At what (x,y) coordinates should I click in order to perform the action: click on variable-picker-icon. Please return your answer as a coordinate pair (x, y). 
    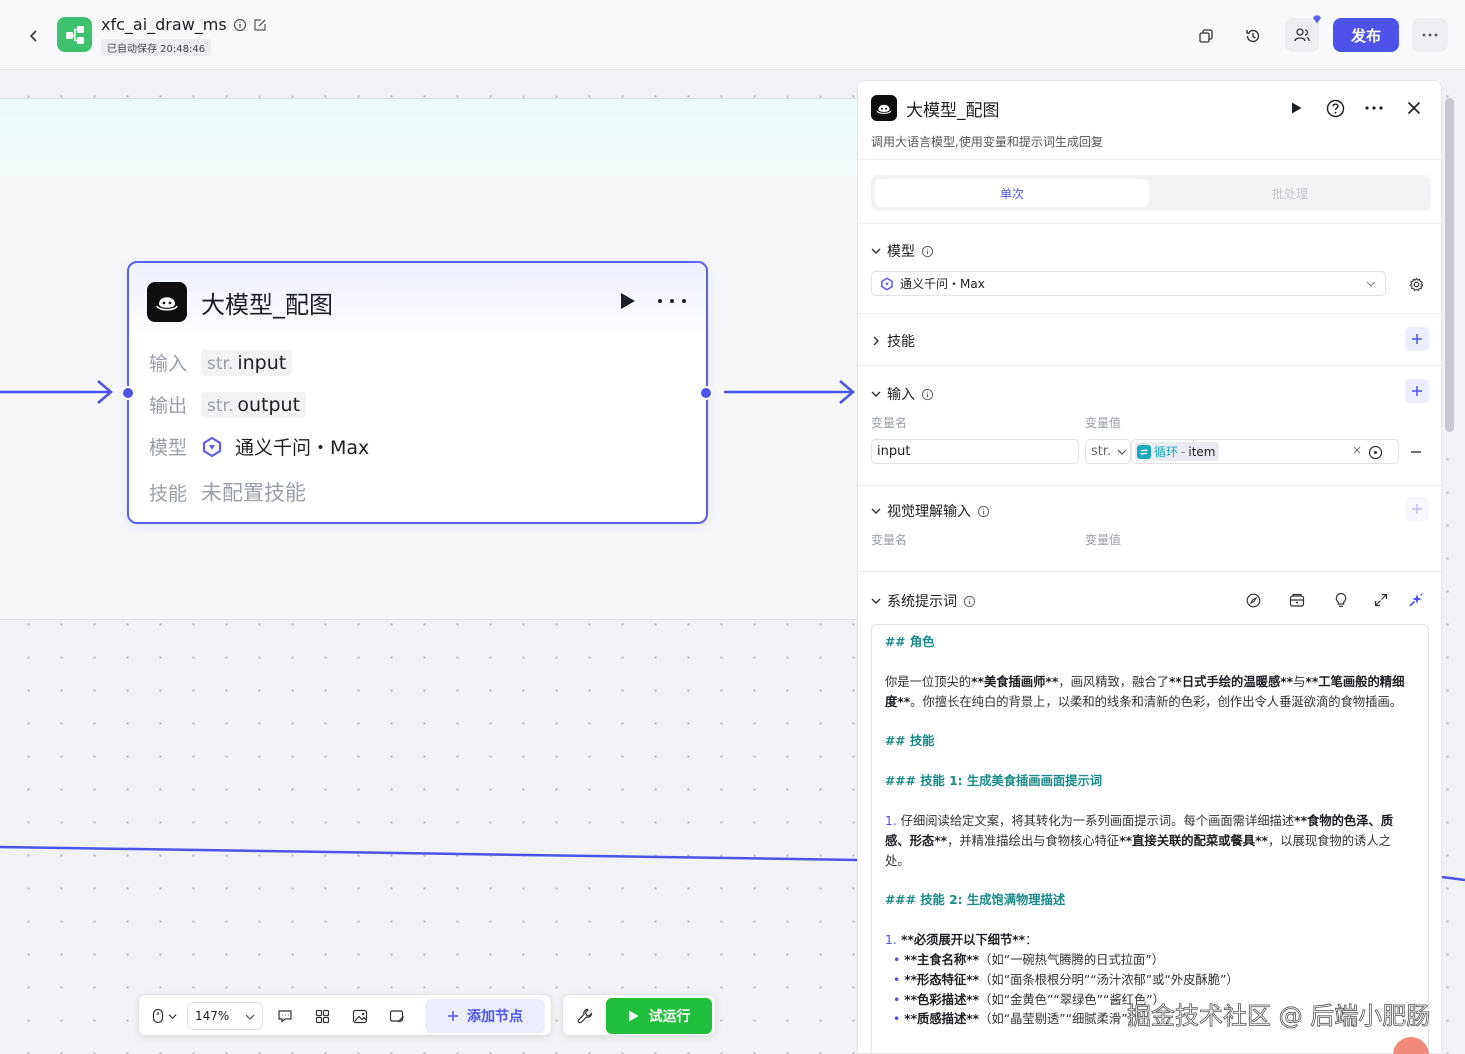
    Looking at the image, I should click on (1375, 452).